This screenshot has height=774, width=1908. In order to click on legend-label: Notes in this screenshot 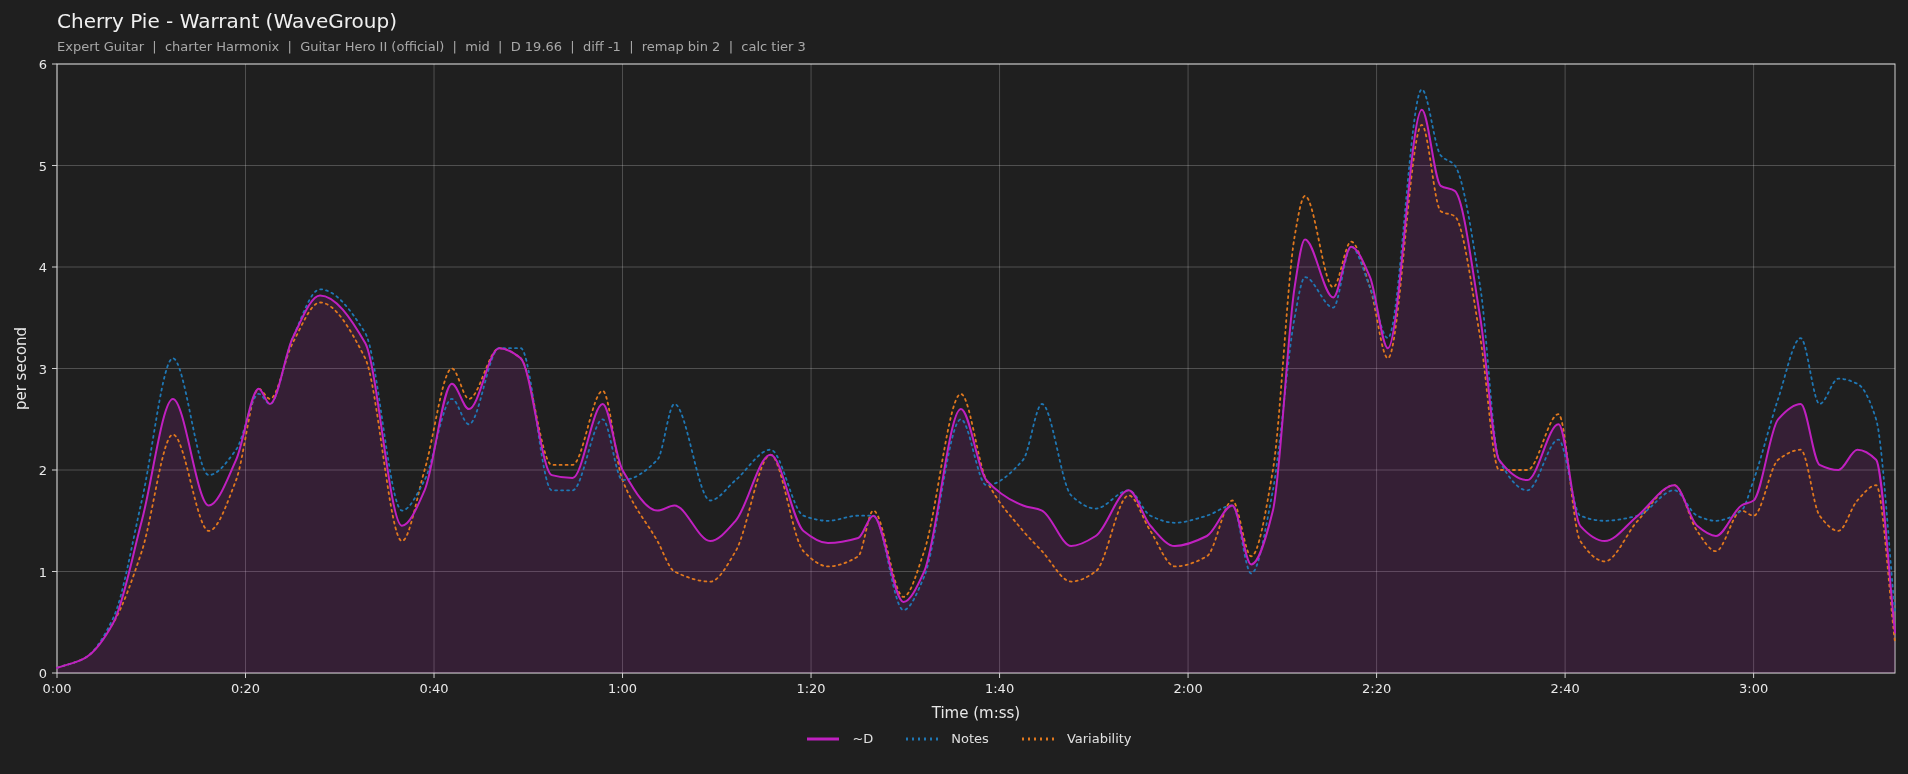, I will do `click(970, 739)`.